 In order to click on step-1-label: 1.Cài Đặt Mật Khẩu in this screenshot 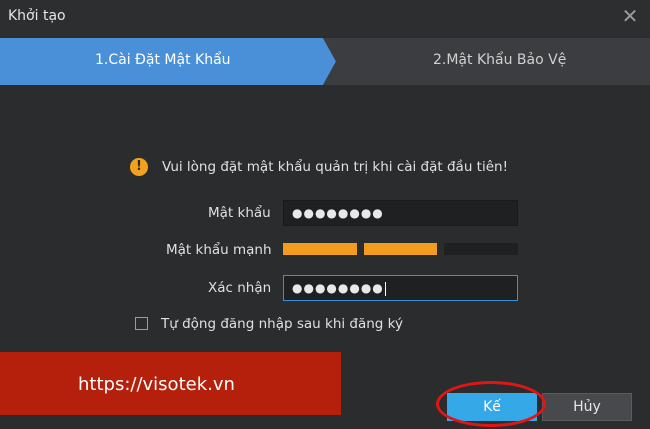, I will do `click(163, 60)`.